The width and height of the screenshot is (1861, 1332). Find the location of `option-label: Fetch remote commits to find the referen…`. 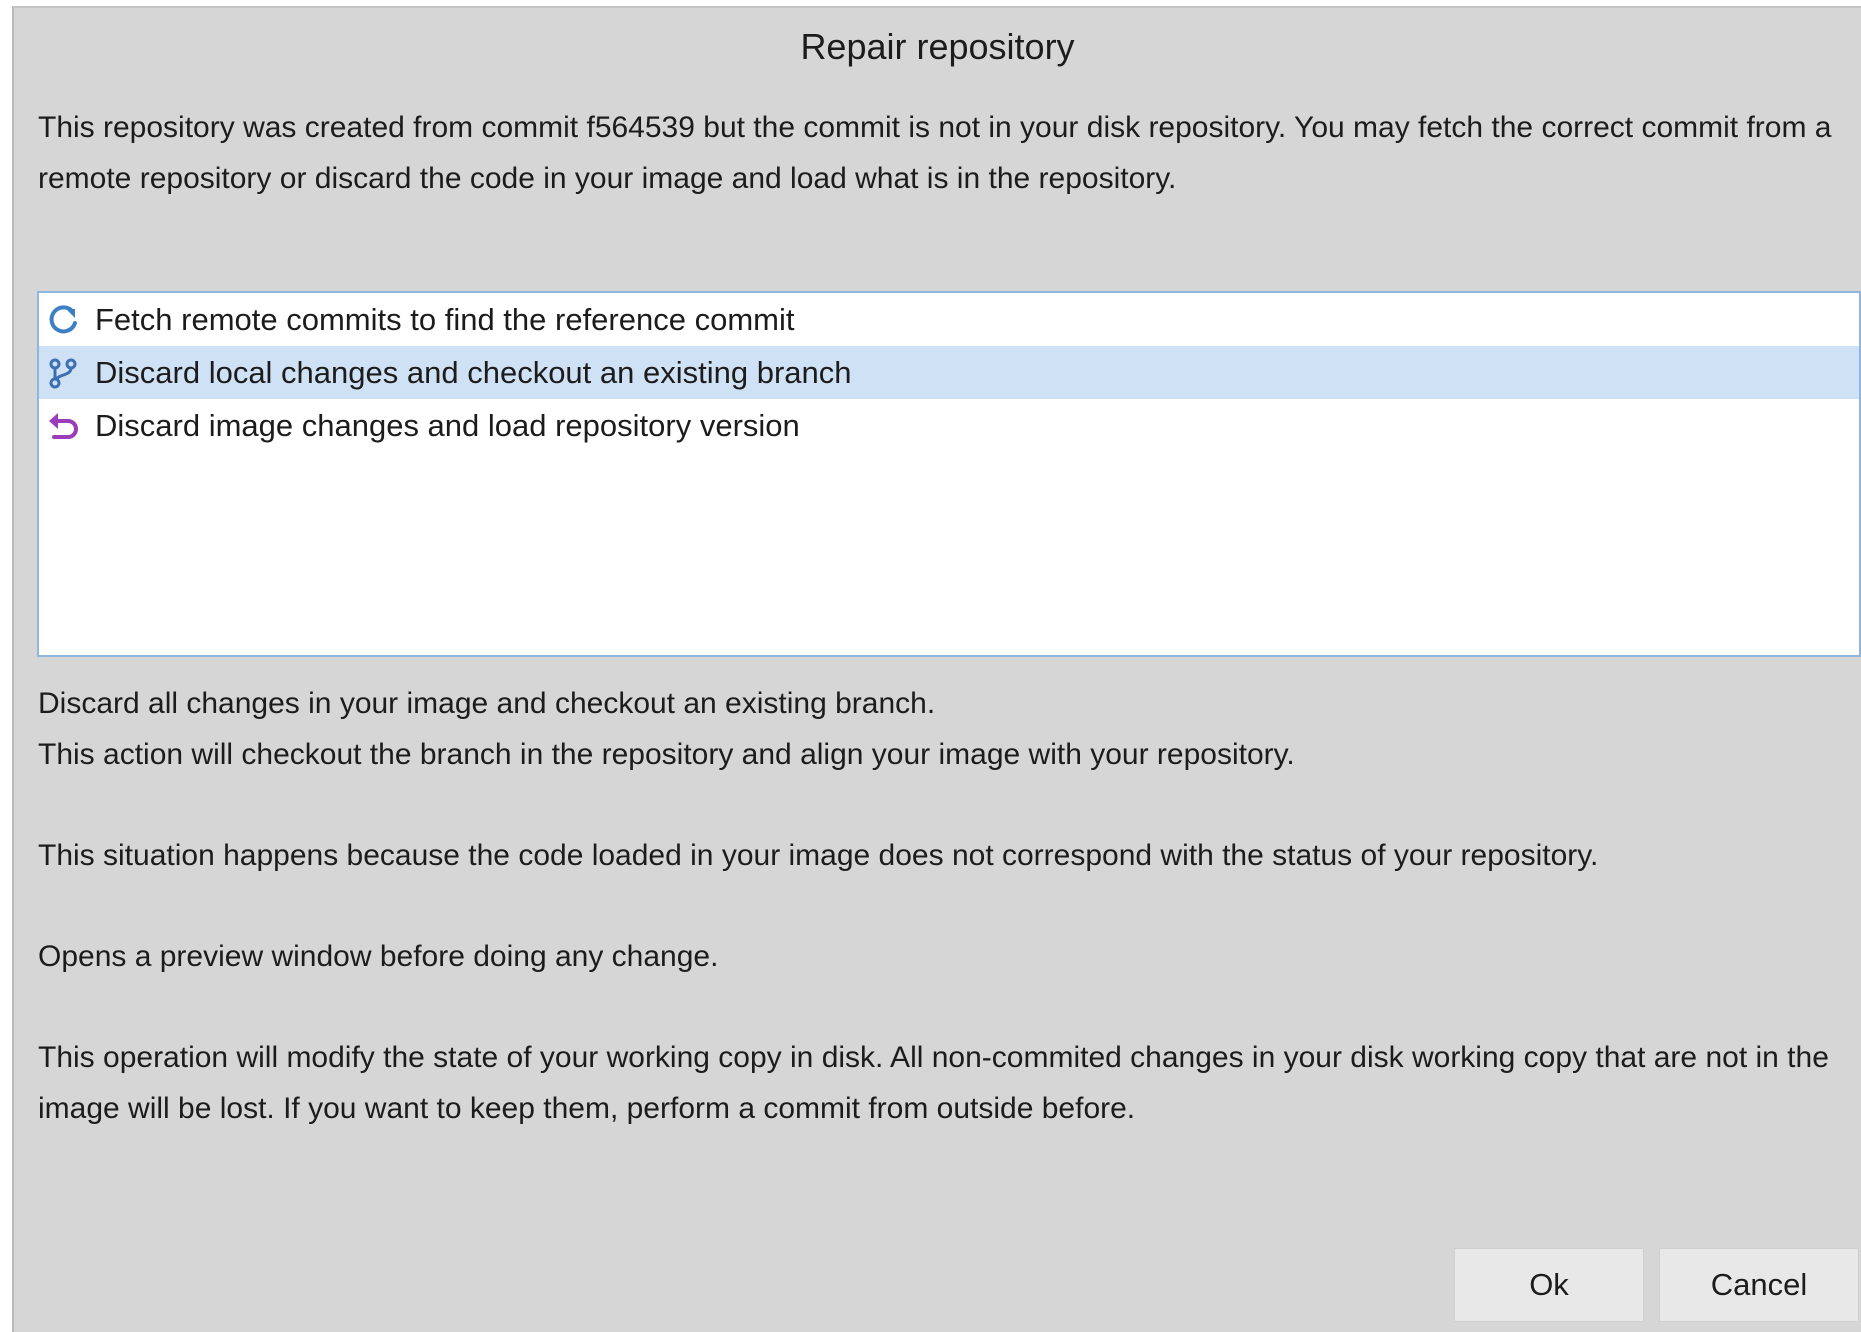

option-label: Fetch remote commits to find the referen… is located at coordinates (445, 319).